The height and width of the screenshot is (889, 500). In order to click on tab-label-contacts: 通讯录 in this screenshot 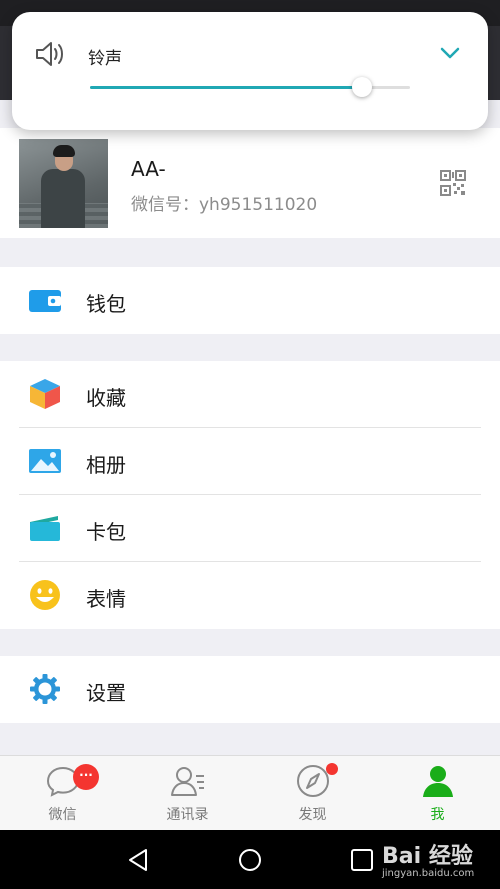, I will do `click(187, 815)`.